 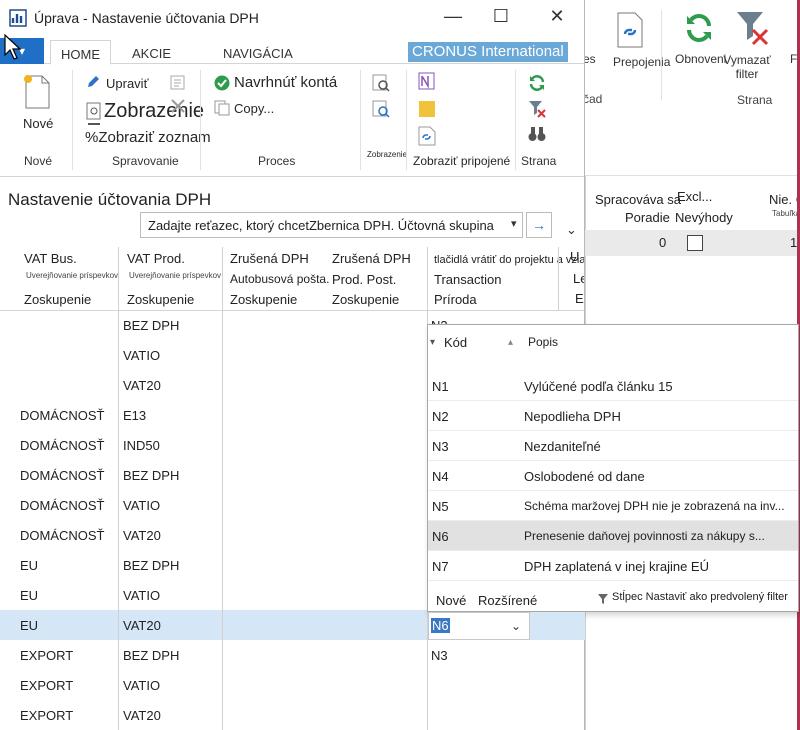 What do you see at coordinates (557, 16) in the screenshot?
I see `close-button: ✕` at bounding box center [557, 16].